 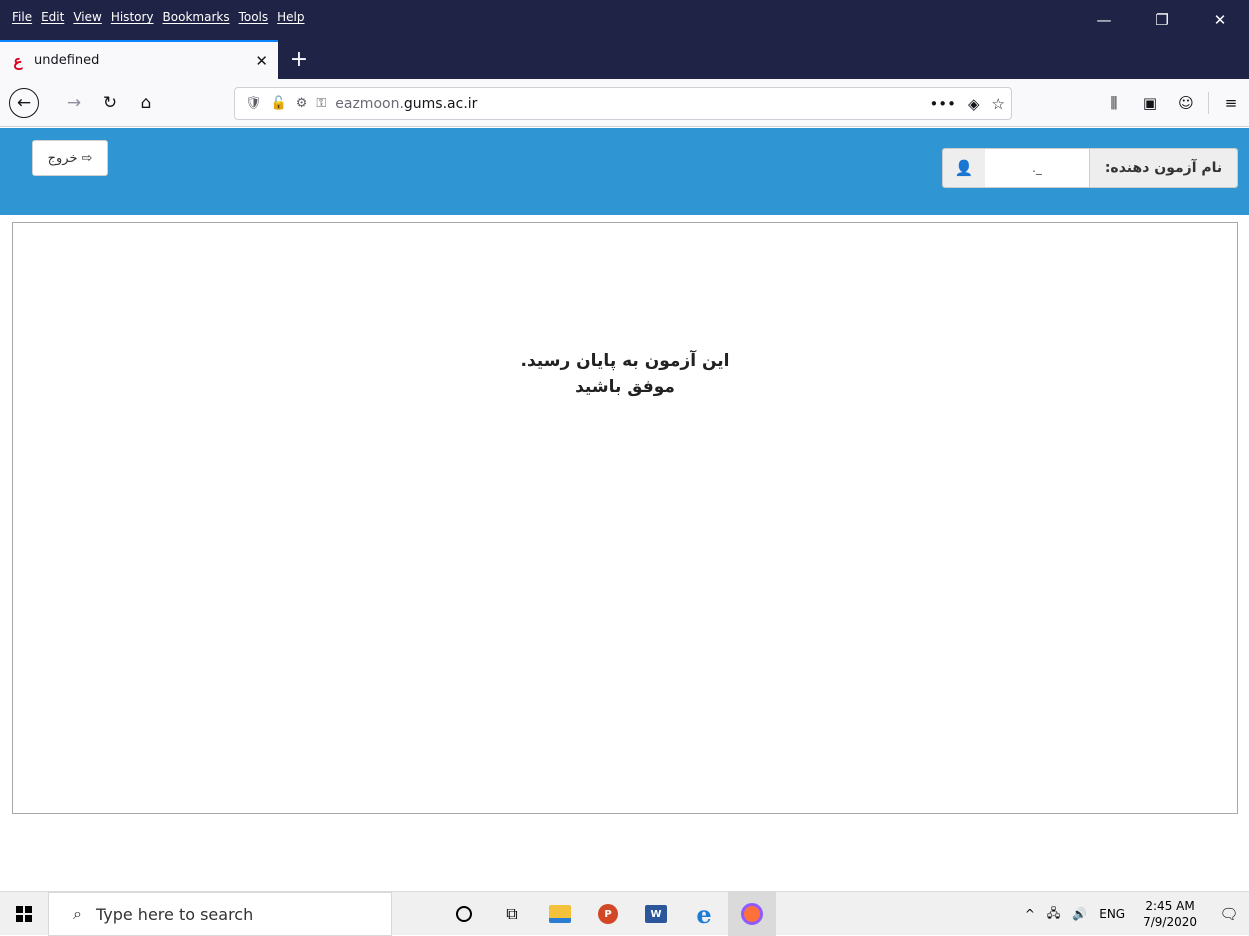 I want to click on new-tab-button: +, so click(x=299, y=59).